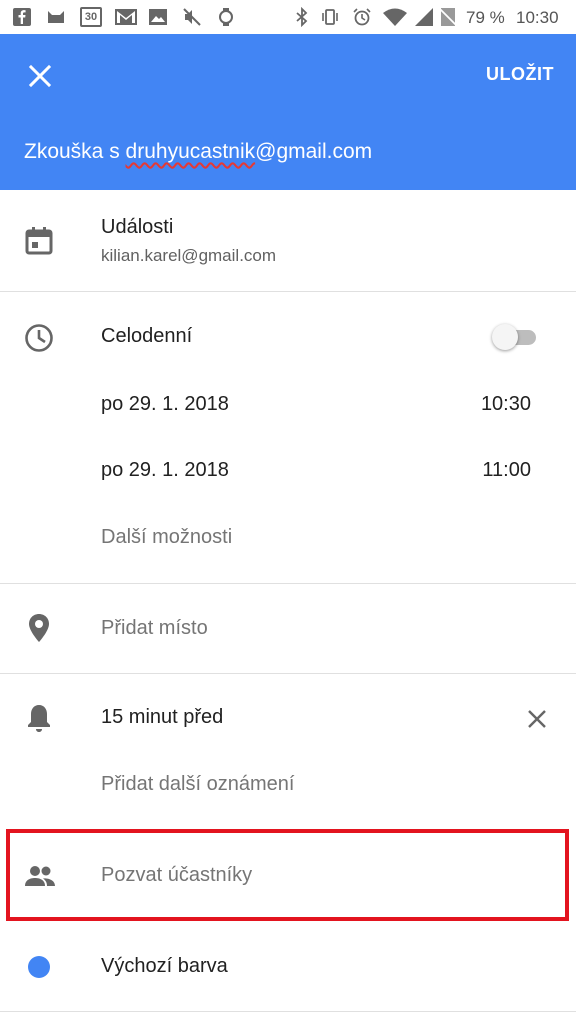 The height and width of the screenshot is (1024, 576). Describe the element at coordinates (75, 151) in the screenshot. I see `title-prefix: Zkouška s` at that location.